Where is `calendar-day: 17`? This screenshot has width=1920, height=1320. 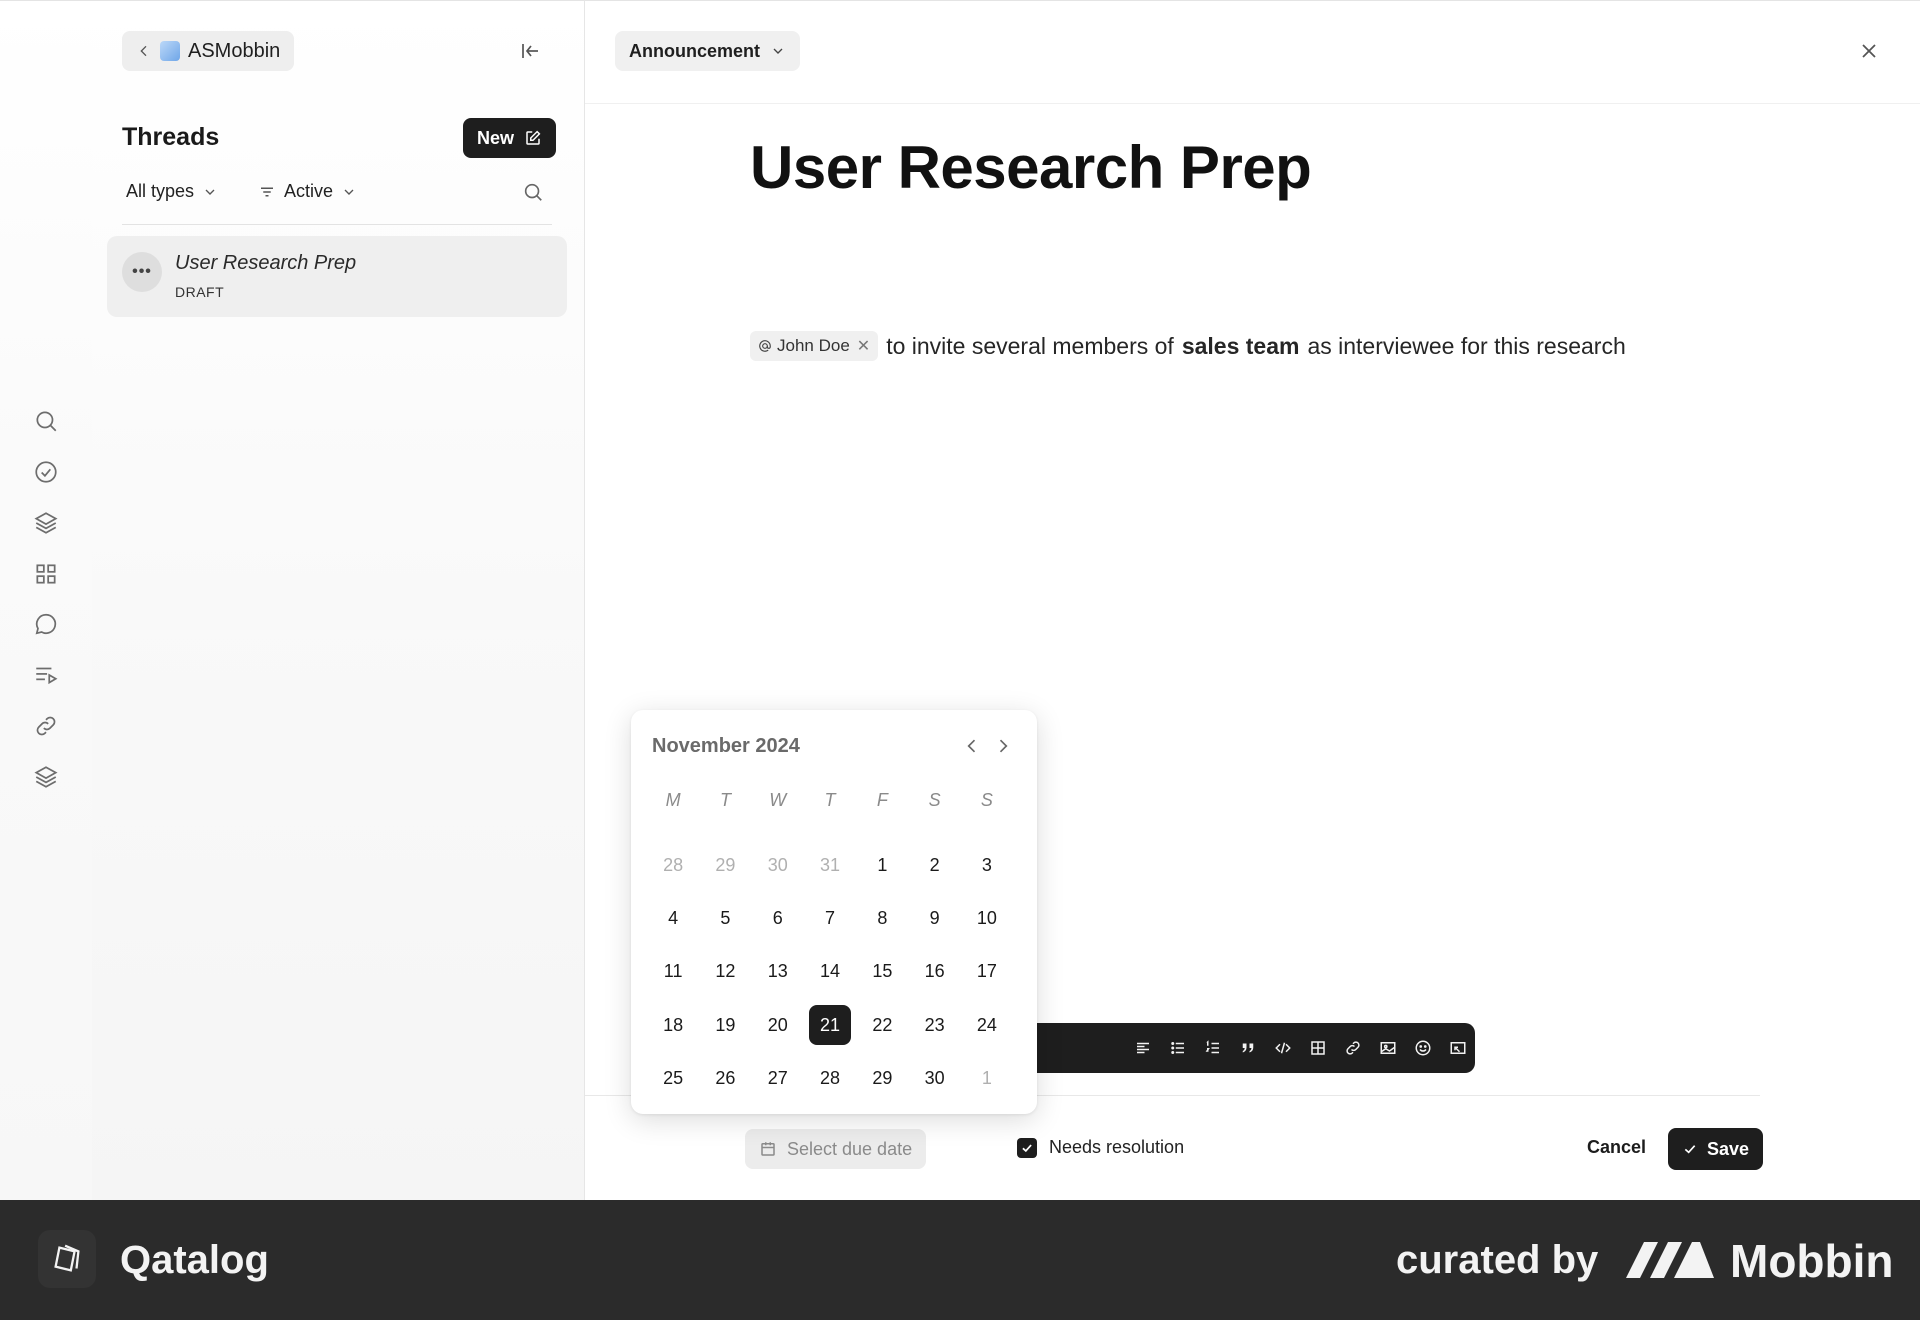
calendar-day: 17 is located at coordinates (987, 971).